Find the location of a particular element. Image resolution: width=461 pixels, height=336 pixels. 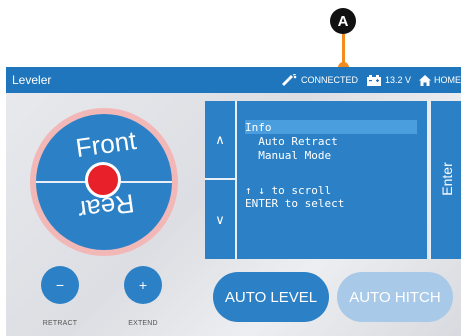

header-bar: Leveler CONNECTED 13.2 V HOME is located at coordinates (233, 80).